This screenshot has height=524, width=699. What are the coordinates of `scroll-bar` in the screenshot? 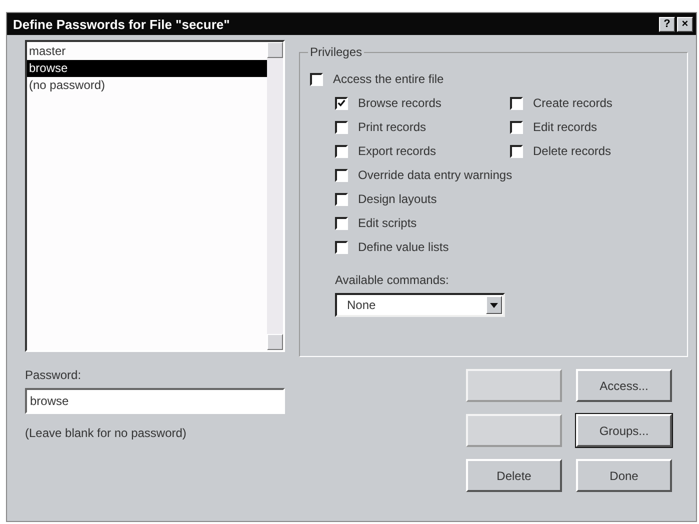 It's located at (275, 196).